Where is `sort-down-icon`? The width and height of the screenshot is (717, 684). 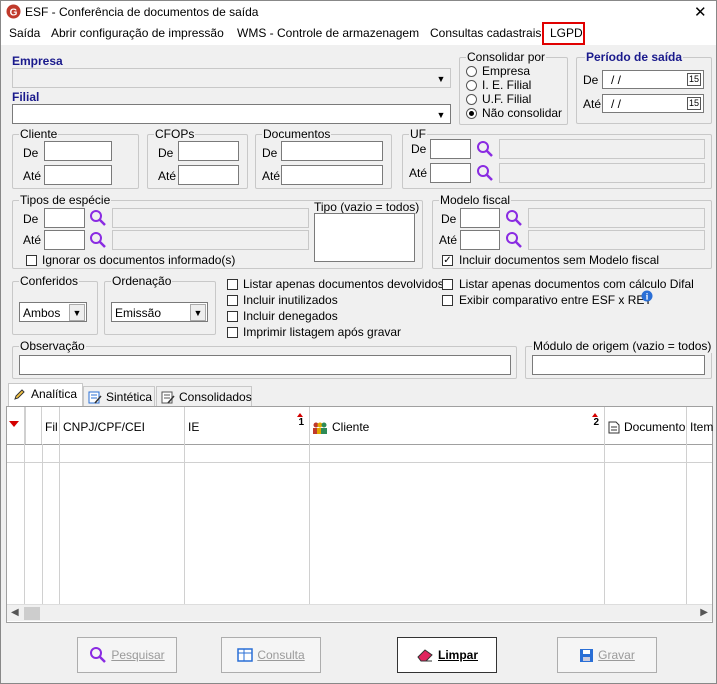
sort-down-icon is located at coordinates (14, 424).